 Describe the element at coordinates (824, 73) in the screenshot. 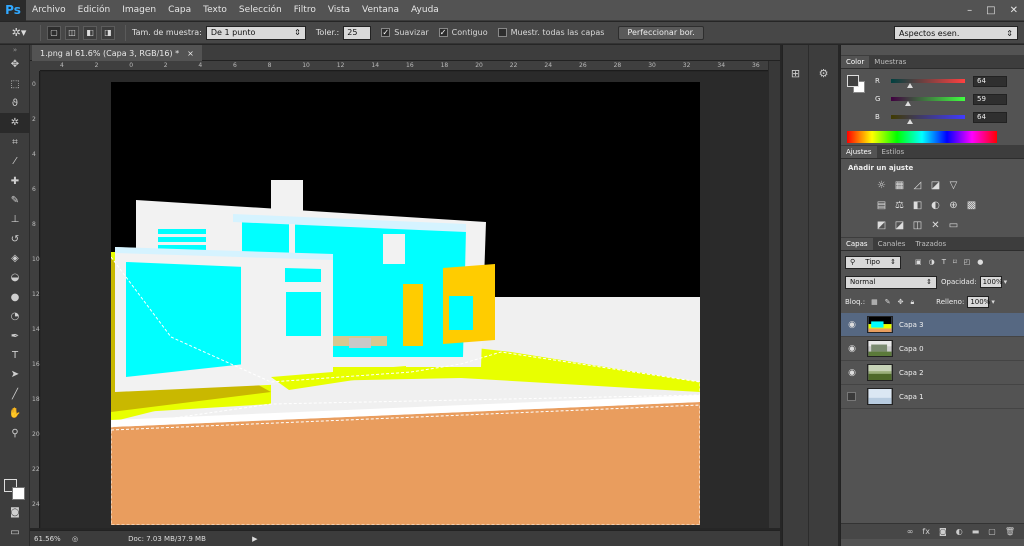

I see `properties-panel-icon: ⚙` at that location.